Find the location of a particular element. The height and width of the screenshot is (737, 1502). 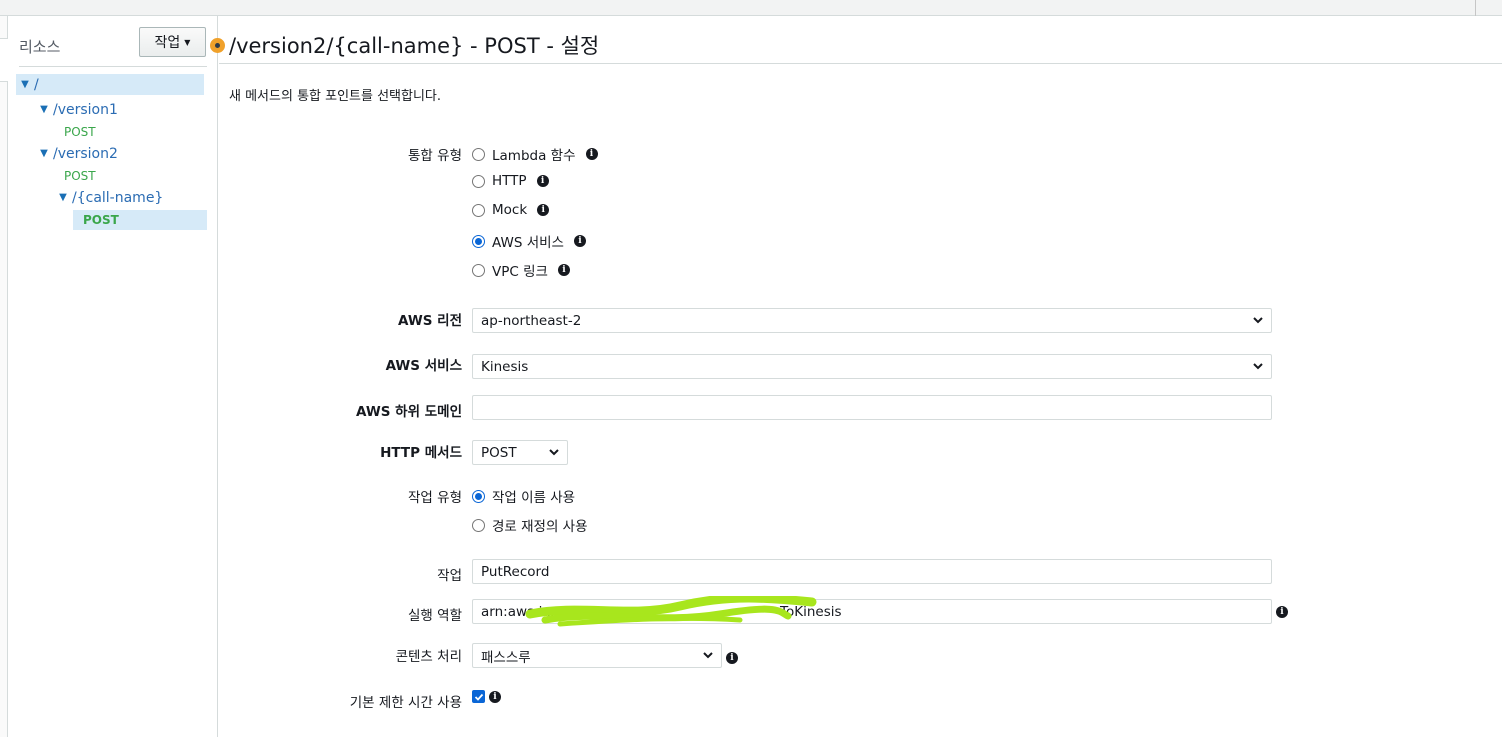

option-label: Mock is located at coordinates (510, 210).